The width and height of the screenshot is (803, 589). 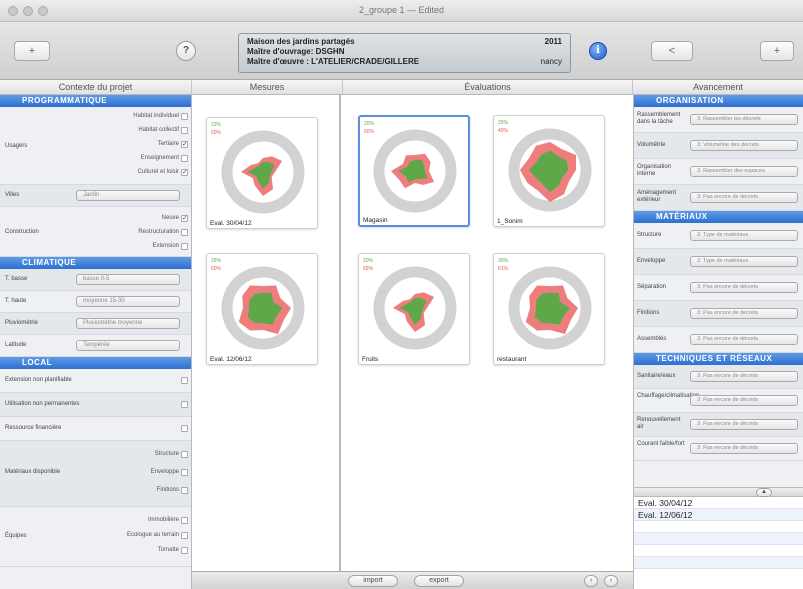 What do you see at coordinates (369, 132) in the screenshot?
I see `evaluation-pct-bottom: 60%` at bounding box center [369, 132].